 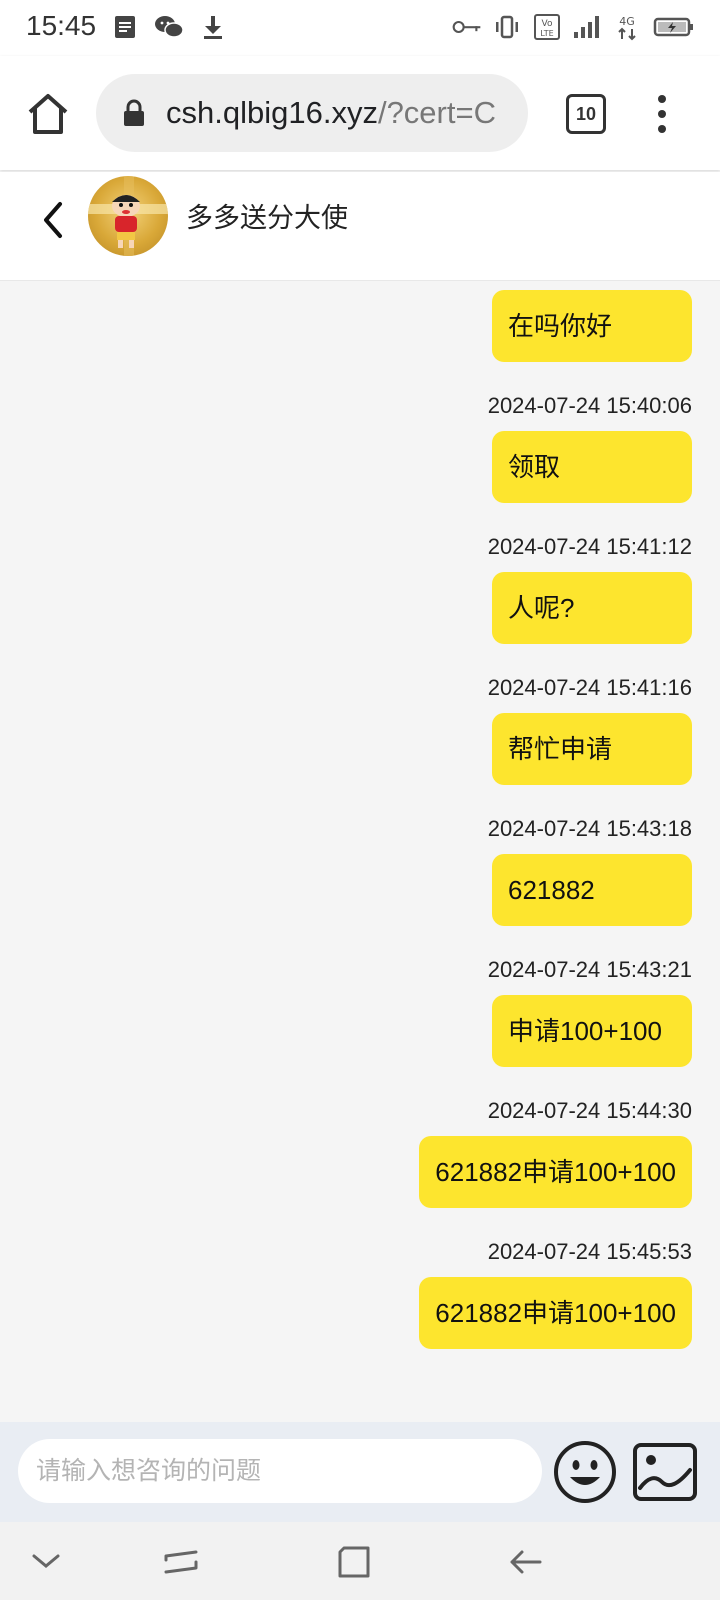 I want to click on message-timestamp: 2024-07-24 15:41:16, so click(x=589, y=687).